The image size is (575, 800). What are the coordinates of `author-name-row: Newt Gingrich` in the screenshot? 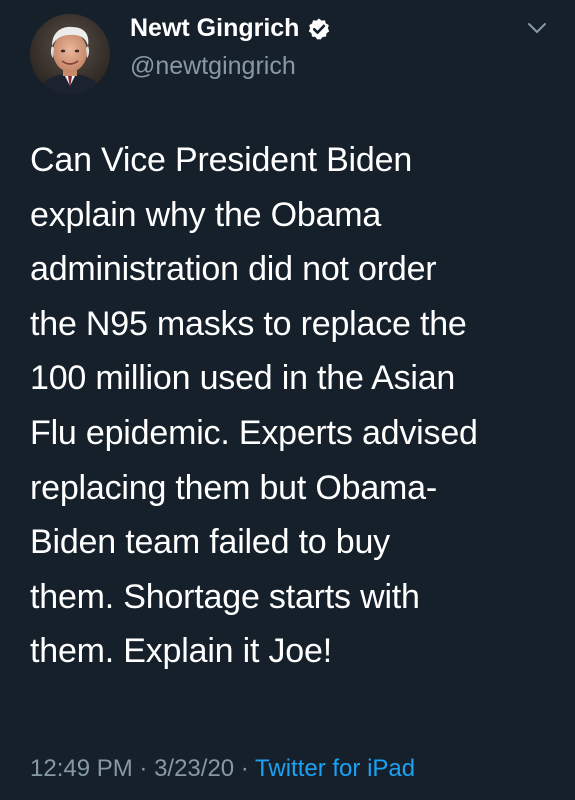 It's located at (230, 28).